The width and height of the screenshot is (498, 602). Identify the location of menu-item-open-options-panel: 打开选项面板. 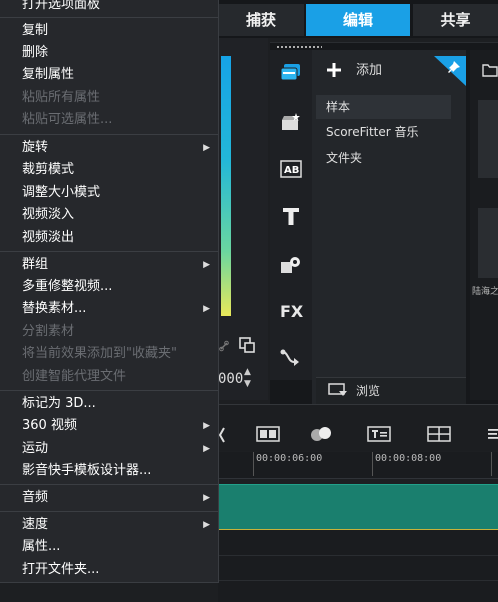
(109, 8).